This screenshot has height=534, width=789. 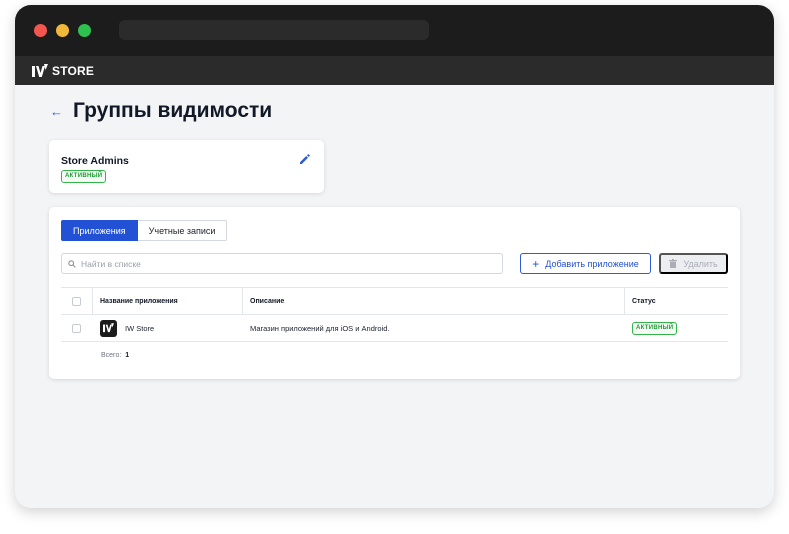 I want to click on iw-logo-icon, so click(x=40, y=70).